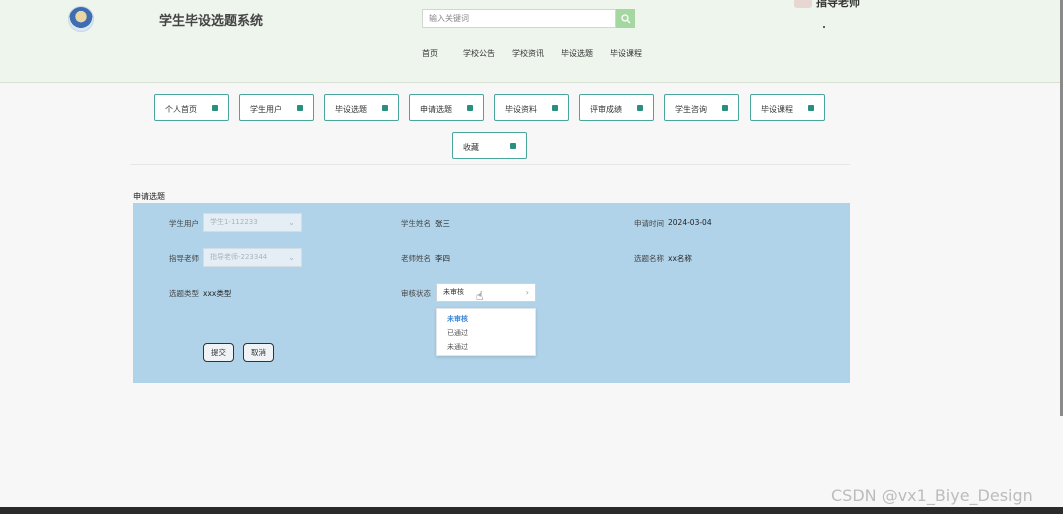 The height and width of the screenshot is (514, 1063). I want to click on menu-item-review-scores: 评审成绩, so click(616, 107).